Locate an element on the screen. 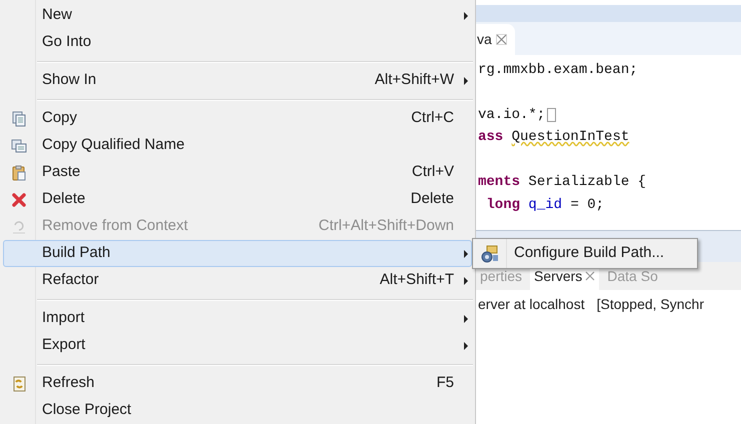 This screenshot has height=424, width=741. folded-code-marker is located at coordinates (551, 115).